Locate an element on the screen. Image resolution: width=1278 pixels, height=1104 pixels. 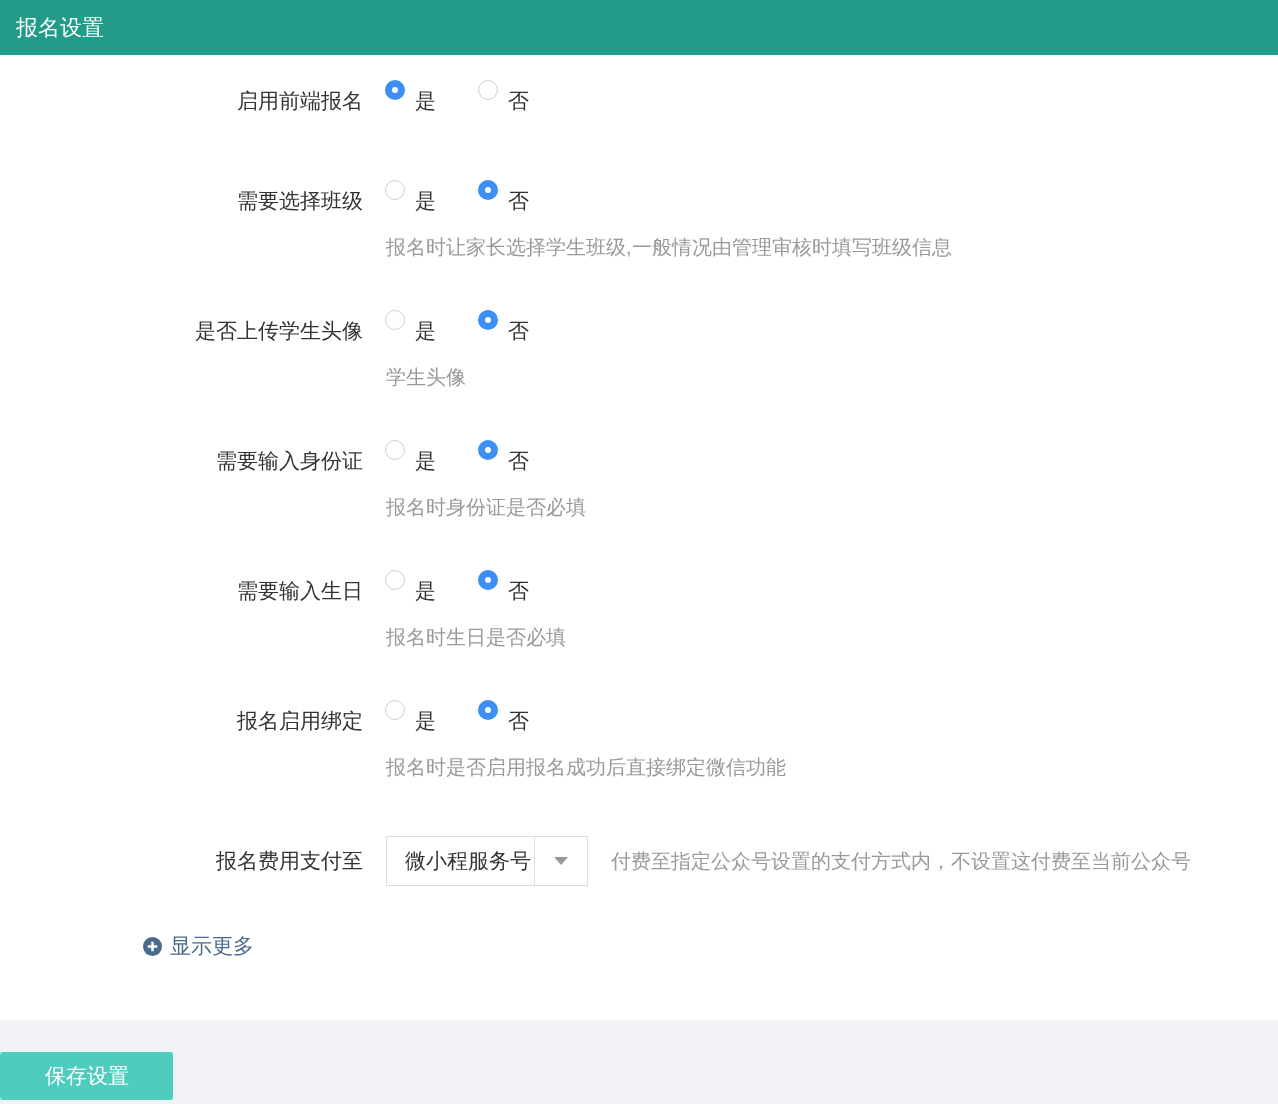
hint-text: 报名时让家长选择学生班级,一般情况由管理审核时填写班级信息 is located at coordinates (669, 247).